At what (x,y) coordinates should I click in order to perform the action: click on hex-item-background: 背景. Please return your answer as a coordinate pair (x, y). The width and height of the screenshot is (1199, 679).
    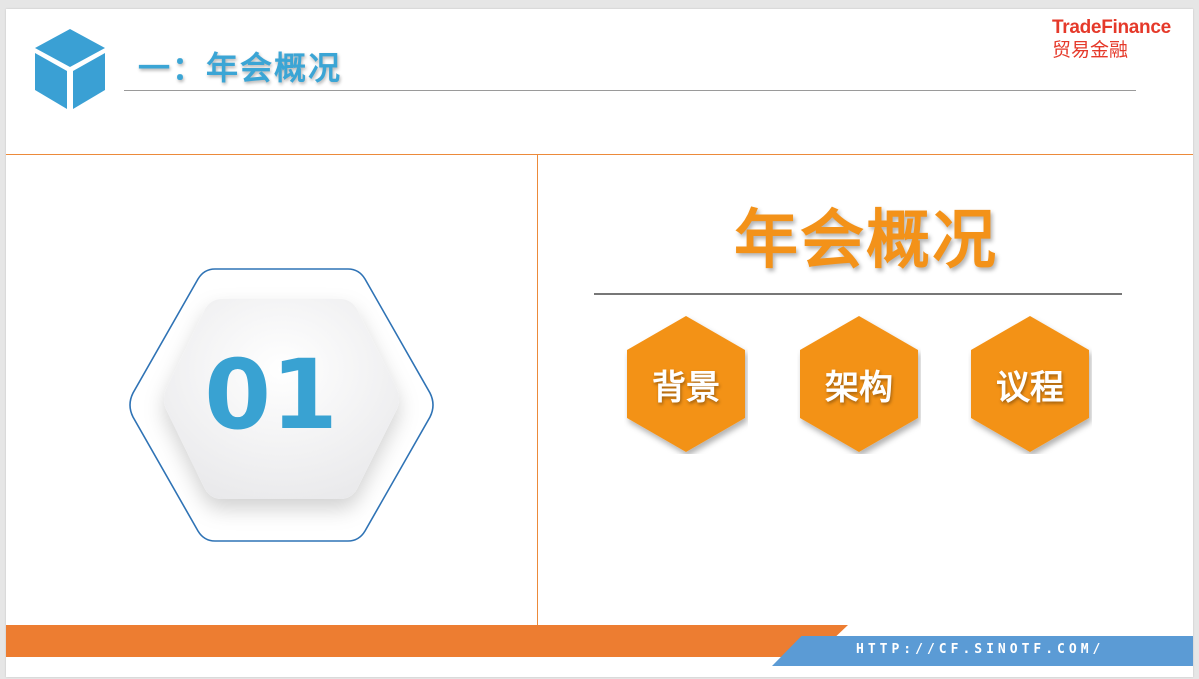
    Looking at the image, I should click on (686, 384).